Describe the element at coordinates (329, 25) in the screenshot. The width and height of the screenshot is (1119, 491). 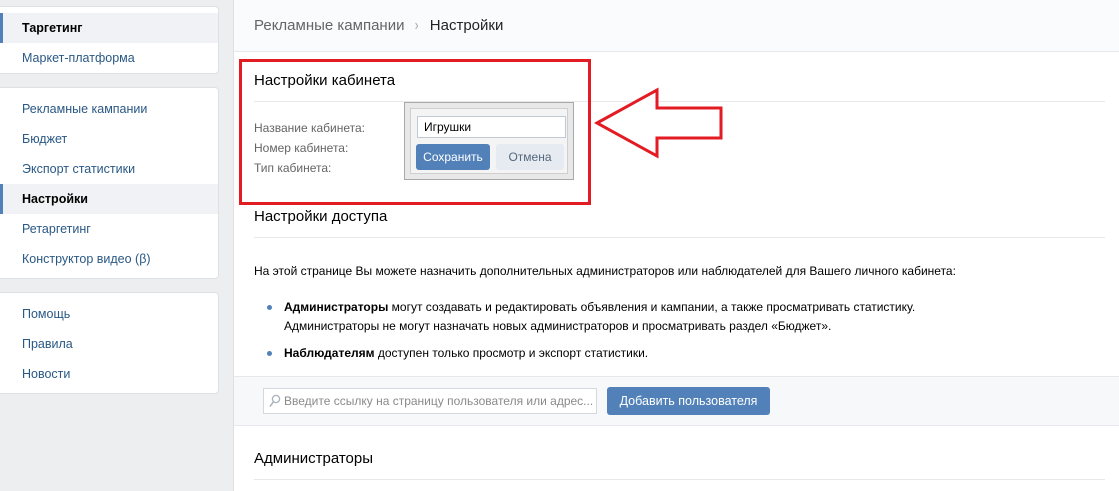
I see `breadcrumb-link-campaigns: Рекламные кампании` at that location.